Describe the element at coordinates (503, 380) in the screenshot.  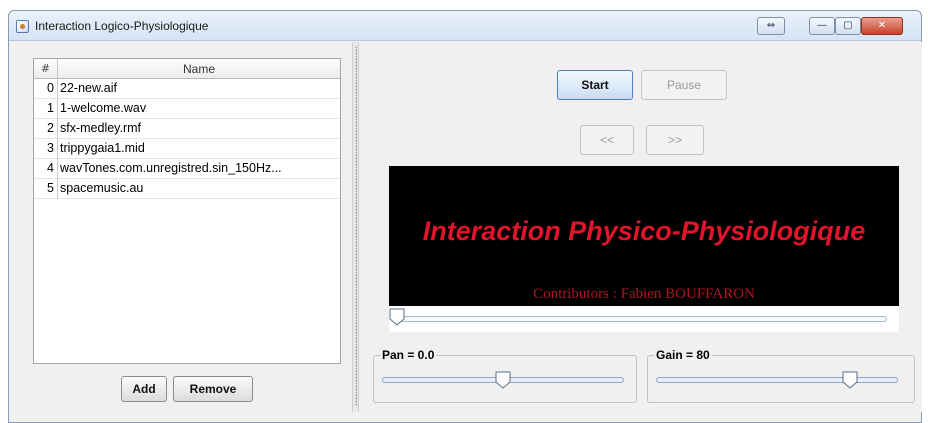
I see `pan-slider-thumb` at that location.